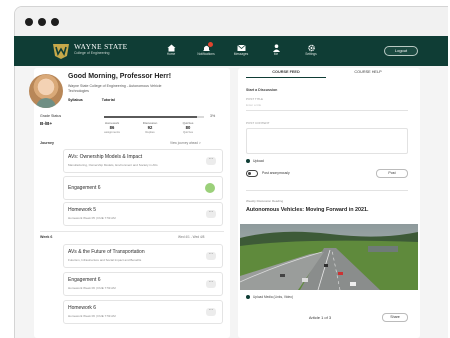  I want to click on article-pager: Article 1 of 3, so click(320, 317).